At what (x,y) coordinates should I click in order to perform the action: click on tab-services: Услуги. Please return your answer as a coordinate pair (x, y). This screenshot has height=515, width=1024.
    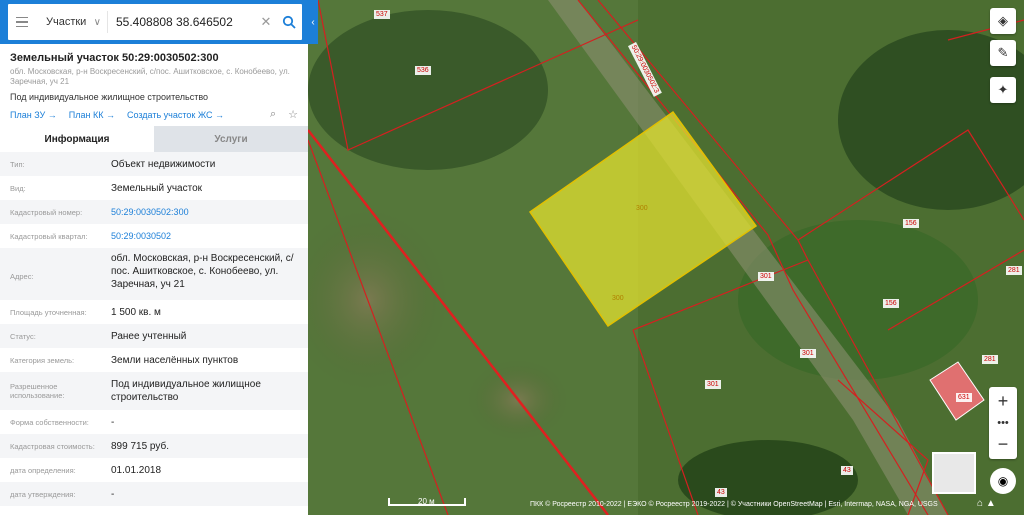
    Looking at the image, I should click on (231, 139).